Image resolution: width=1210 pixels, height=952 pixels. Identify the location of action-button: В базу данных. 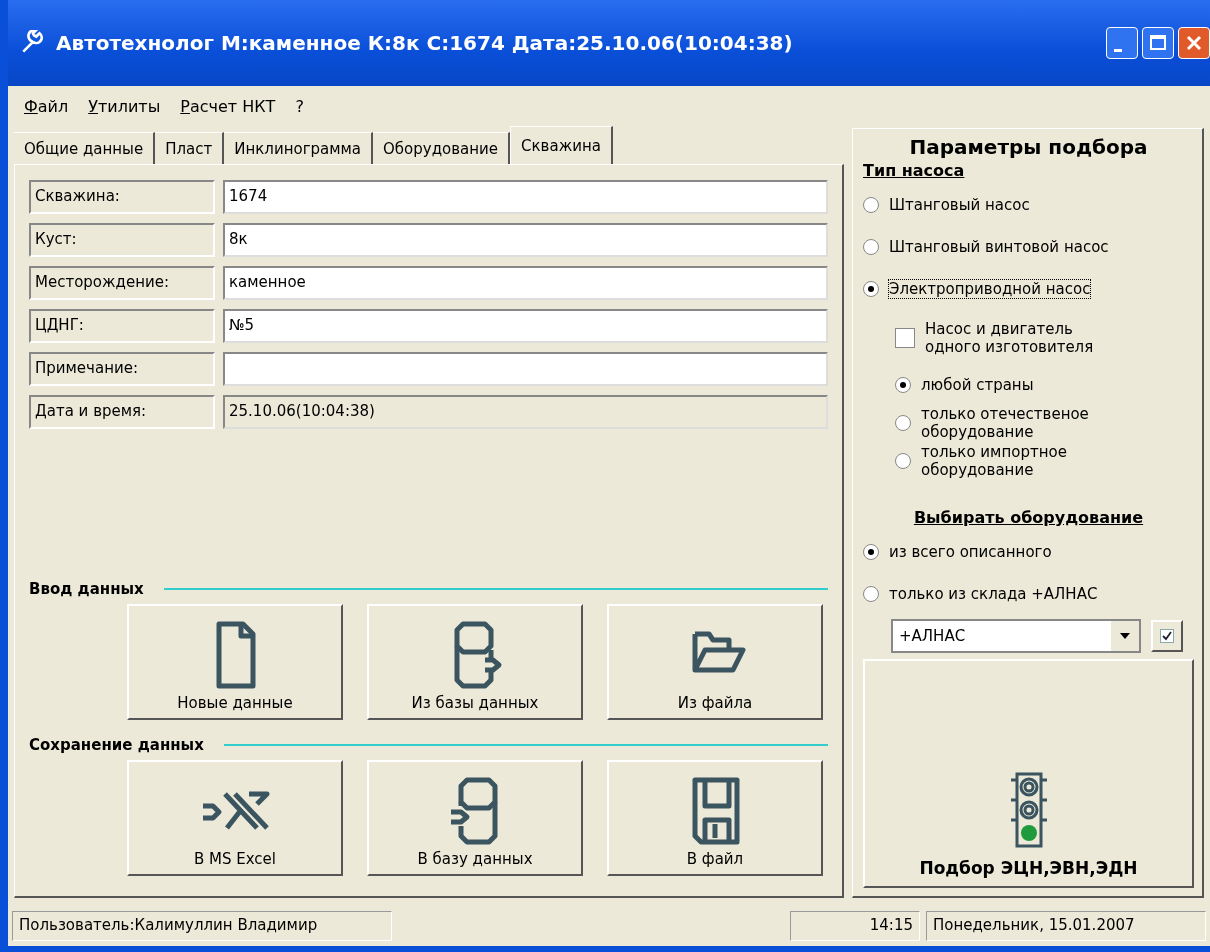
(475, 818).